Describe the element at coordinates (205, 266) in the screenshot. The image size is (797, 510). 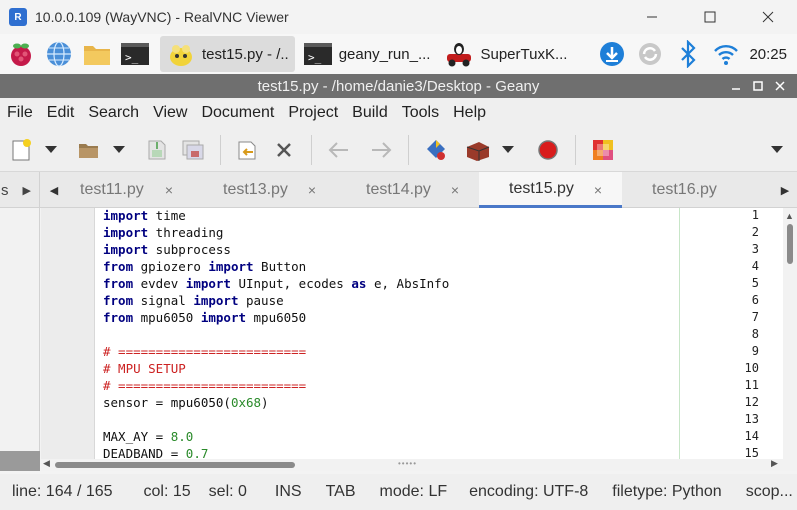
I see `code-line: from gpiozero import Button` at that location.